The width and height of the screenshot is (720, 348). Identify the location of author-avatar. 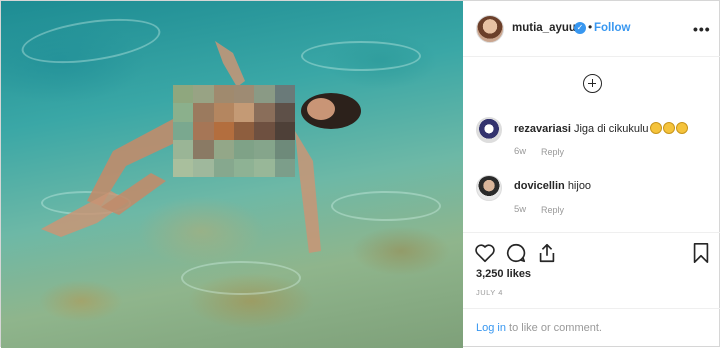
(490, 29).